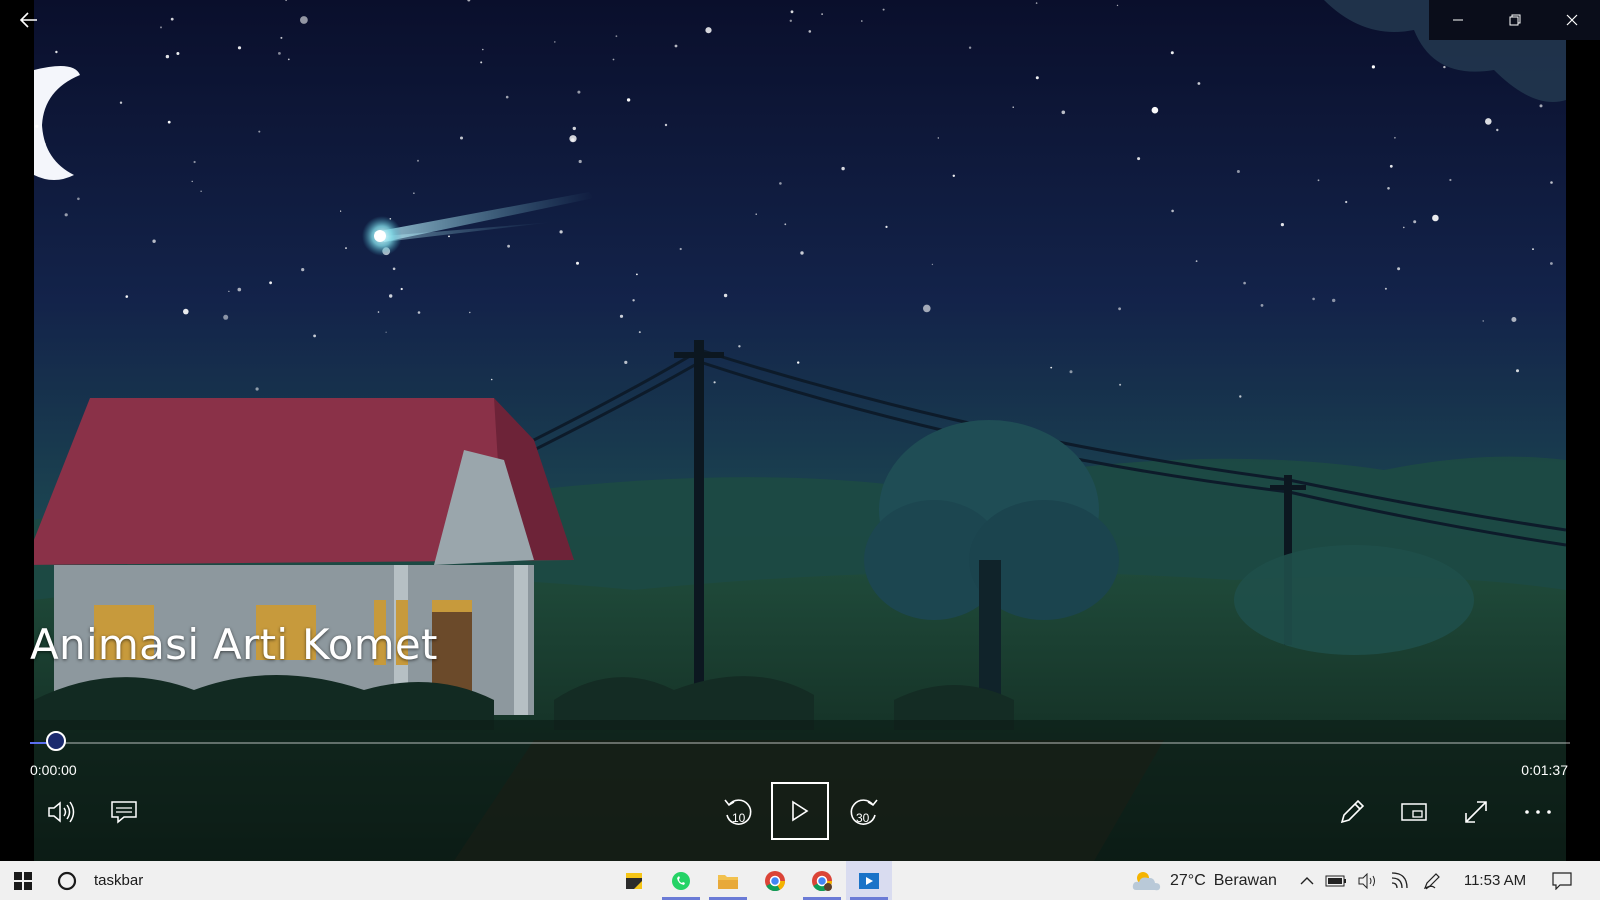  I want to click on seek-thumb, so click(56, 741).